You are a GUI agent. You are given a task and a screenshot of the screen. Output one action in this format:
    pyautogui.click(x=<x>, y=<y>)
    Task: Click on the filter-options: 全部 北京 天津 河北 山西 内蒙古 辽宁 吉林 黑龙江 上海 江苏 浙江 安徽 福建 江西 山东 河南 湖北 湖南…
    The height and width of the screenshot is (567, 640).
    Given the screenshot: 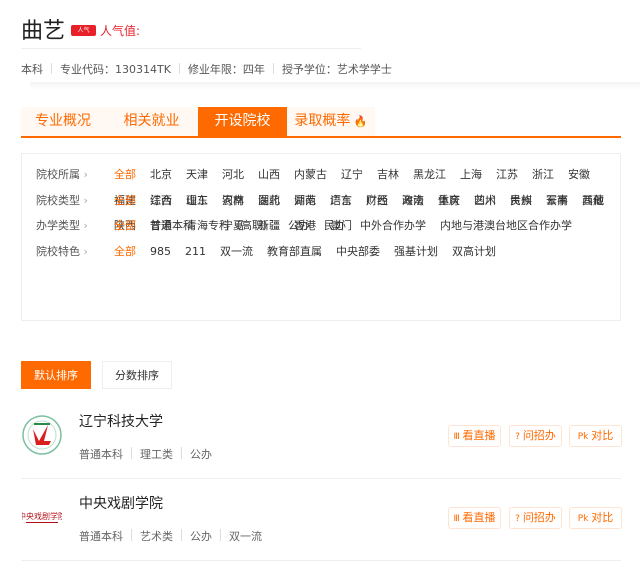 What is the action you would take?
    pyautogui.click(x=366, y=197)
    